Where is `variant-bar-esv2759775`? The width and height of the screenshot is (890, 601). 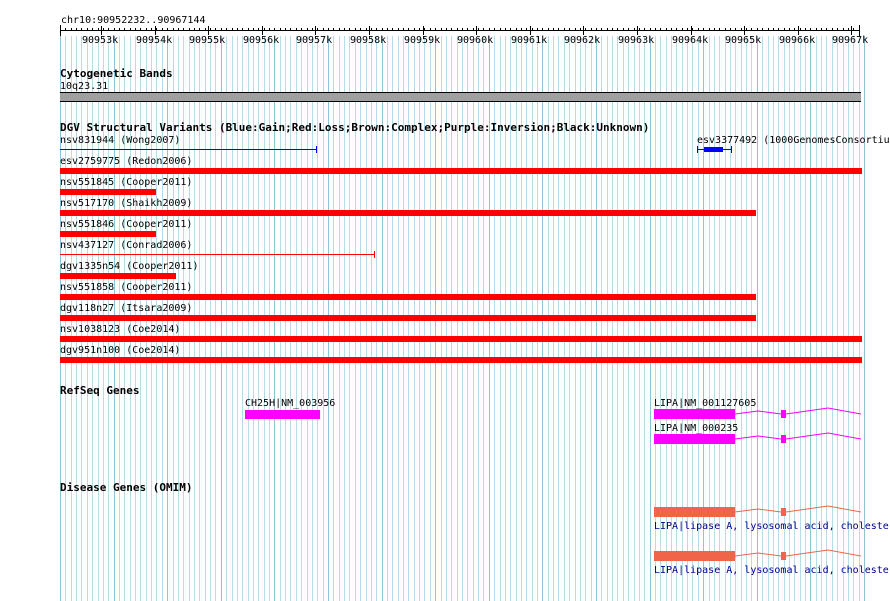
variant-bar-esv2759775 is located at coordinates (461, 171).